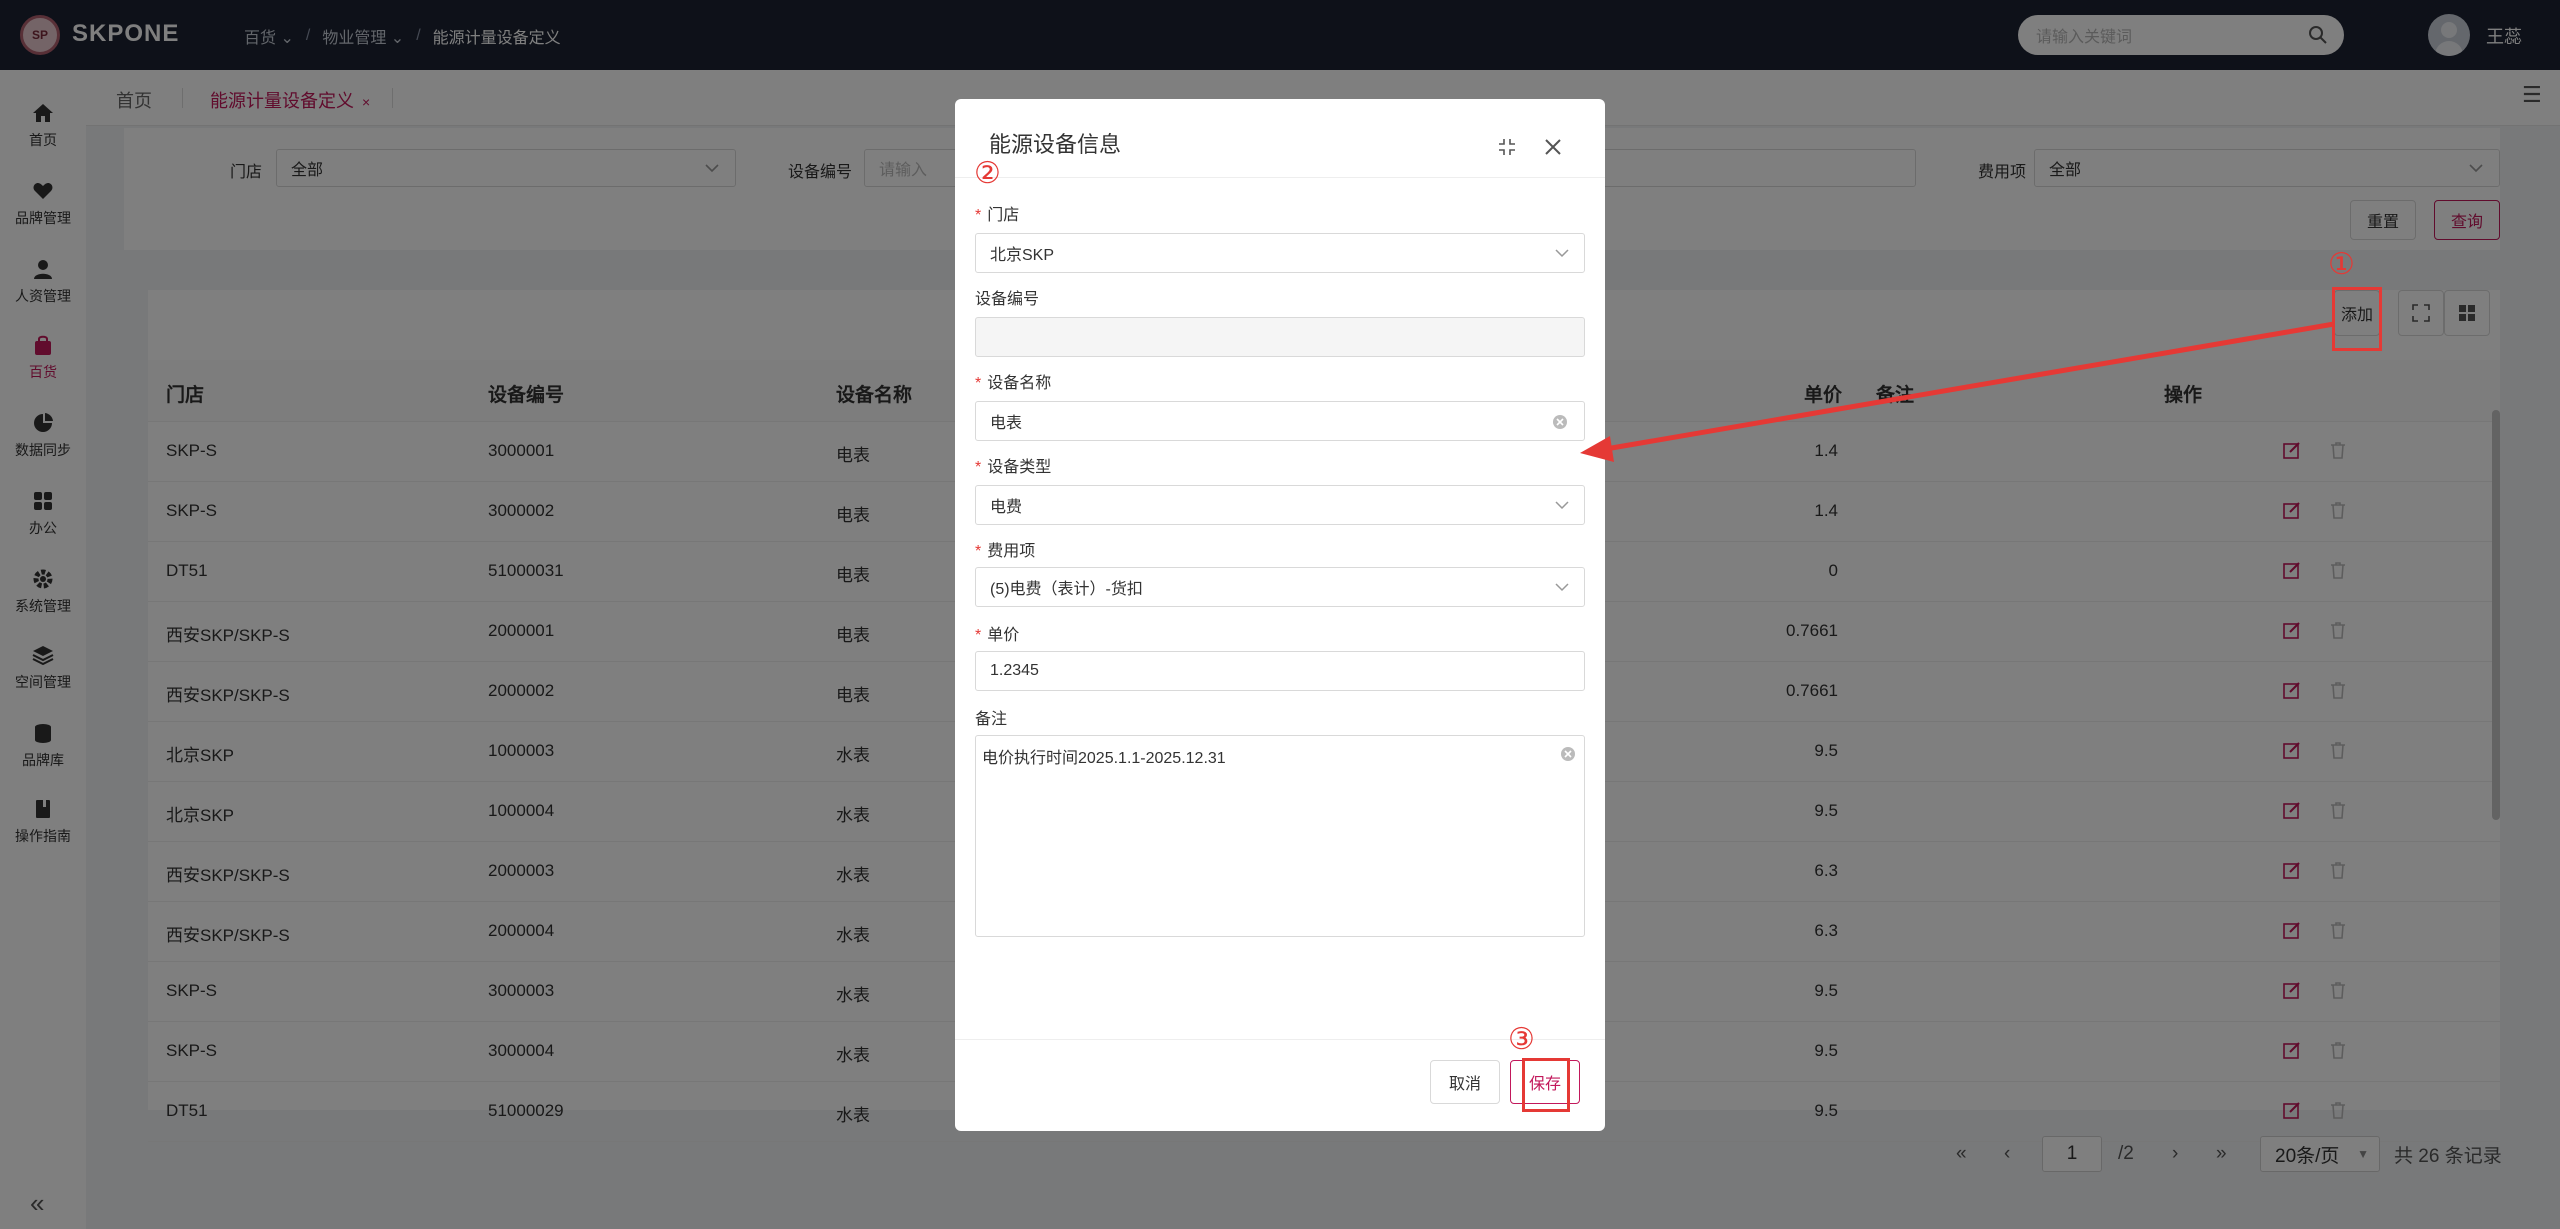  What do you see at coordinates (2341, 264) in the screenshot?
I see `annotation-step-1: ①` at bounding box center [2341, 264].